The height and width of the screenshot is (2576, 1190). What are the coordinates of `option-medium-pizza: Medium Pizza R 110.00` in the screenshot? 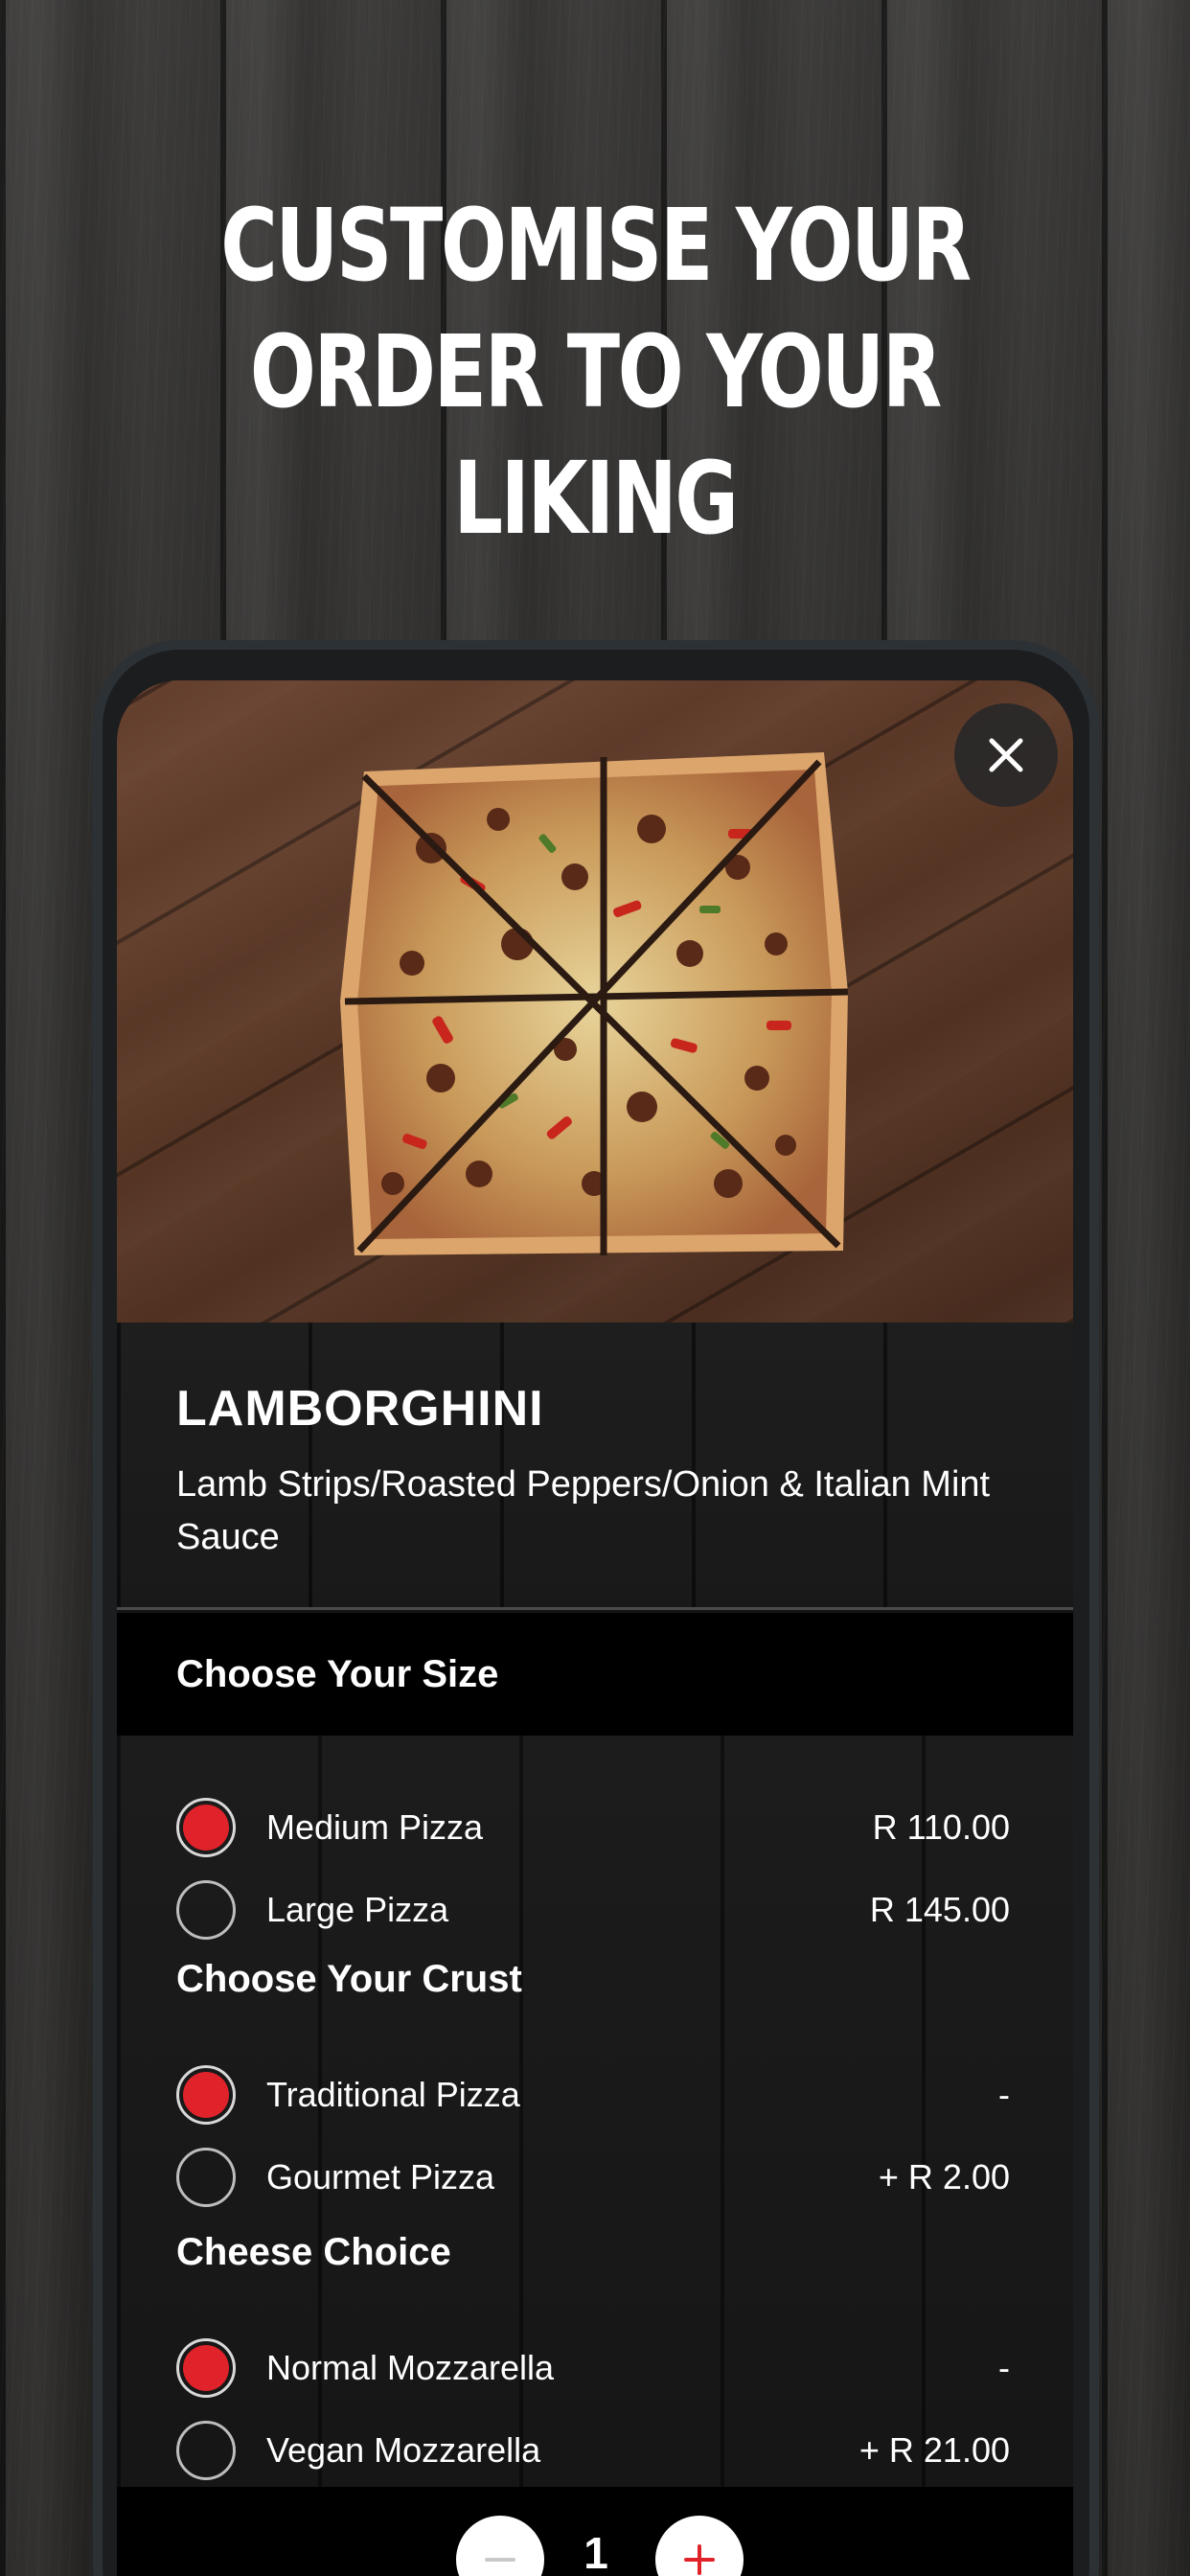 It's located at (593, 1828).